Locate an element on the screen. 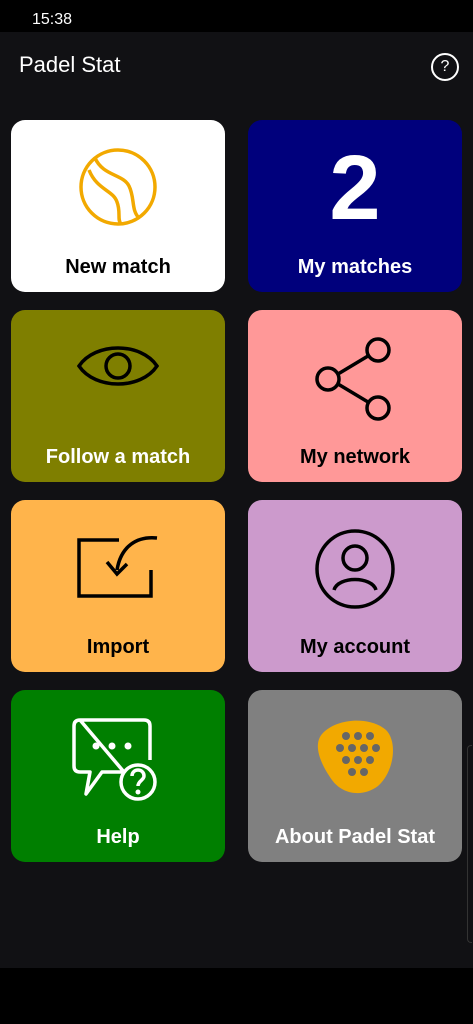 This screenshot has height=1024, width=473. app-title: Padel Stat is located at coordinates (70, 64).